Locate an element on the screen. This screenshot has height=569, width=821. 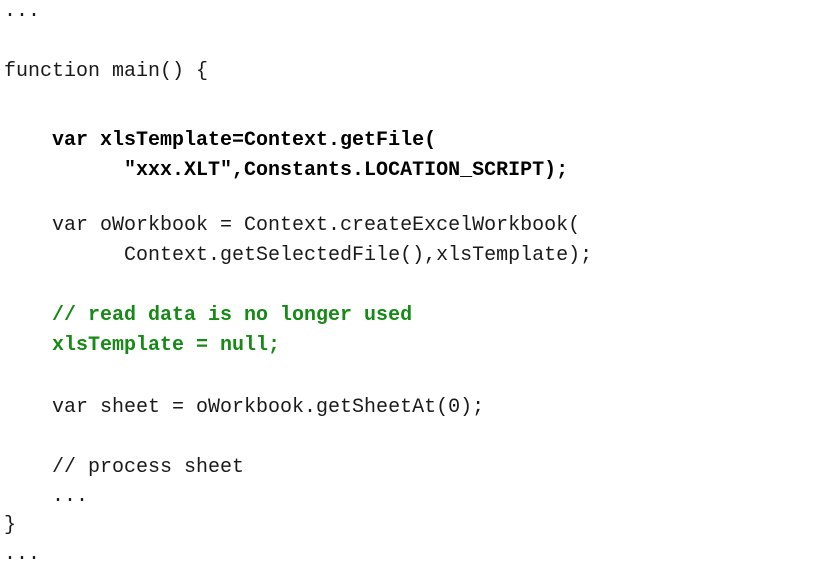
code-line-getfile-args: "xxx.XLT",Constants.LOCATION_SCRIPT); is located at coordinates (286, 170).